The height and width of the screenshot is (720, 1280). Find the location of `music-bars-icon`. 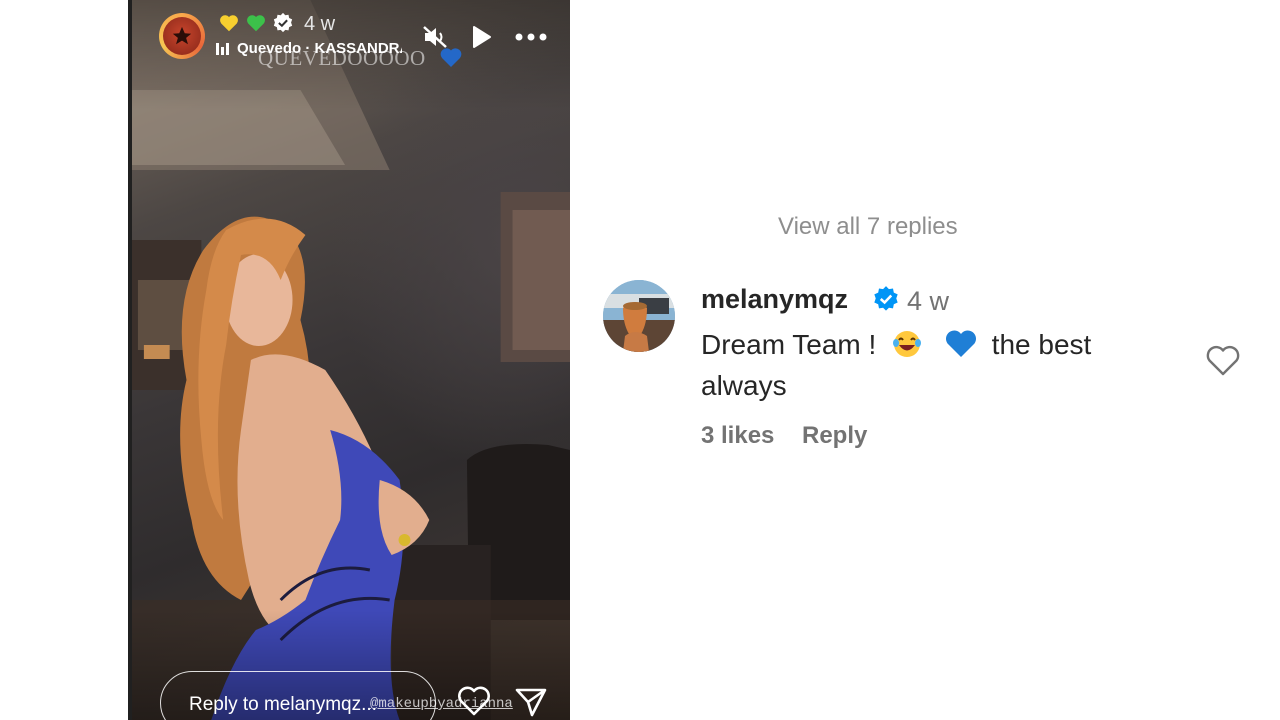

music-bars-icon is located at coordinates (222, 48).